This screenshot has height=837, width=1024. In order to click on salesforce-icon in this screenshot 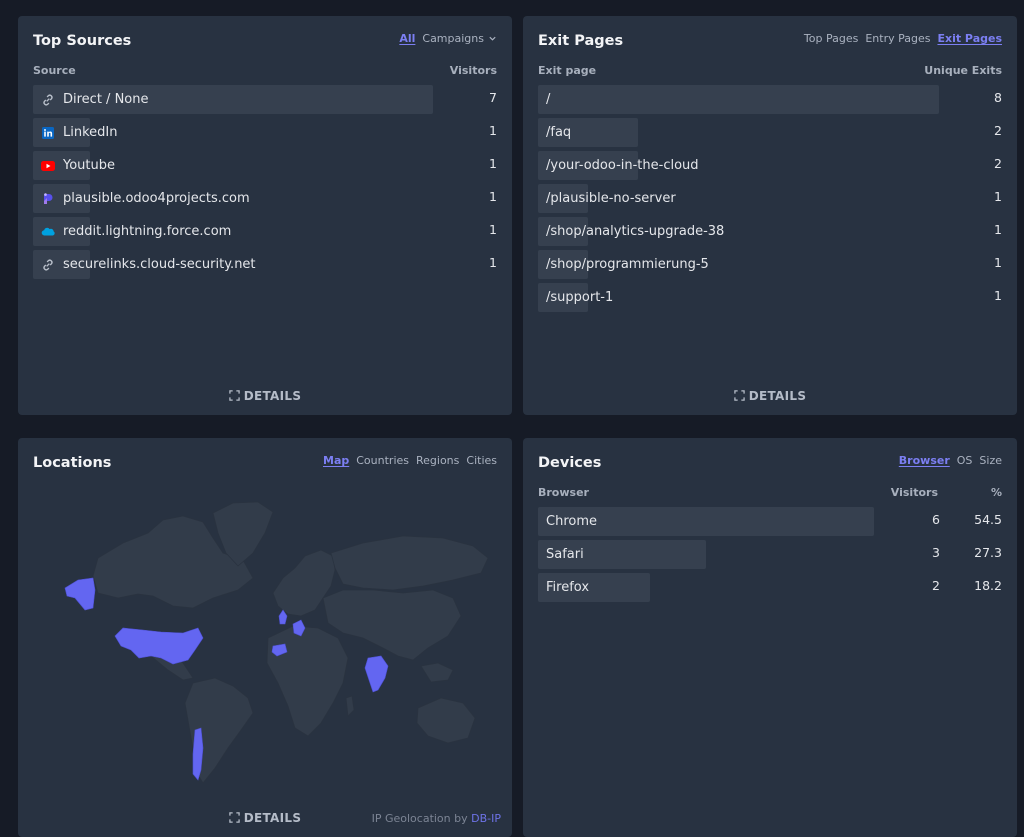, I will do `click(48, 232)`.